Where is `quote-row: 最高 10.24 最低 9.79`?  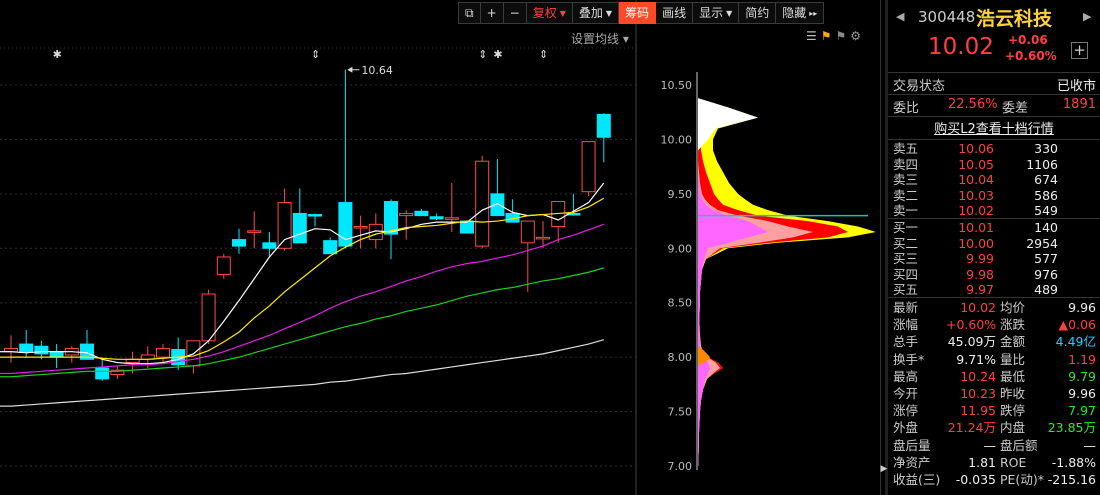 quote-row: 最高 10.24 最低 9.79 is located at coordinates (994, 376).